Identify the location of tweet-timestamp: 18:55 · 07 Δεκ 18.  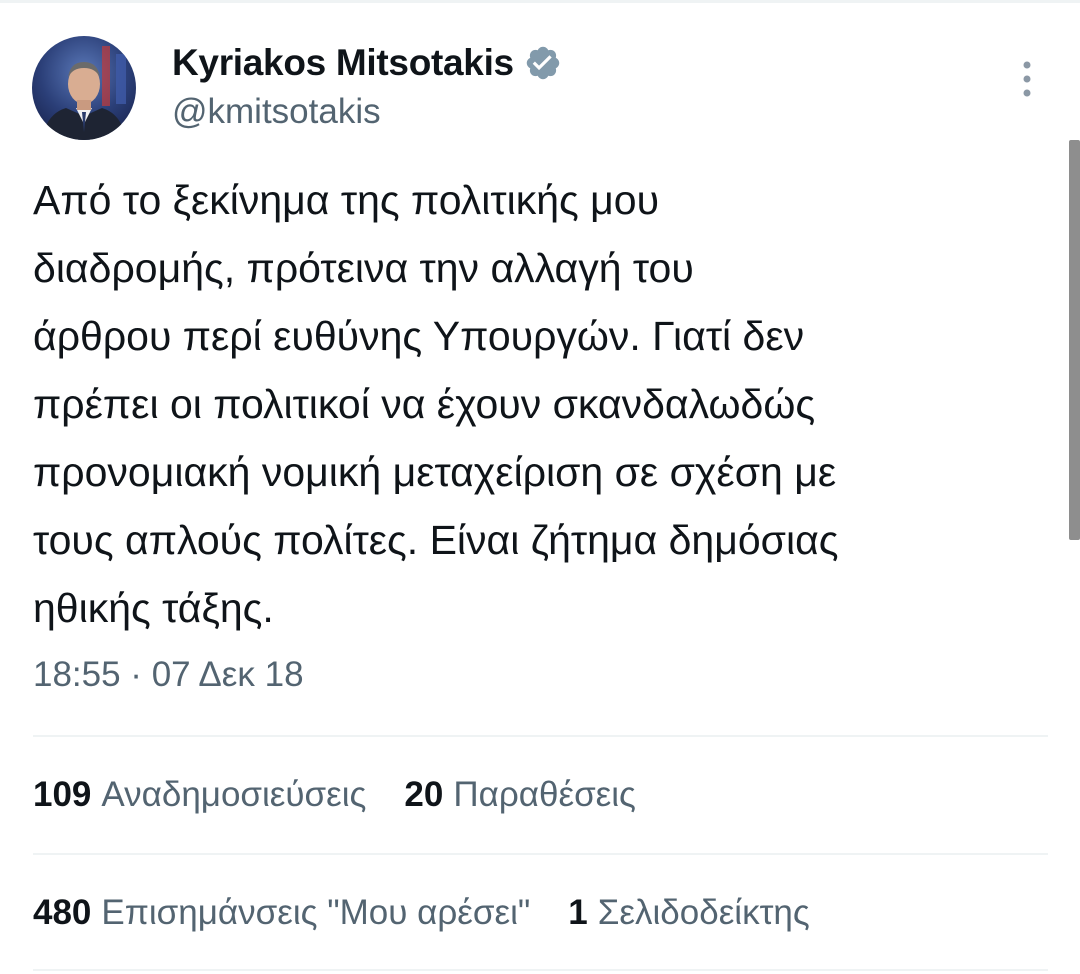
(168, 675).